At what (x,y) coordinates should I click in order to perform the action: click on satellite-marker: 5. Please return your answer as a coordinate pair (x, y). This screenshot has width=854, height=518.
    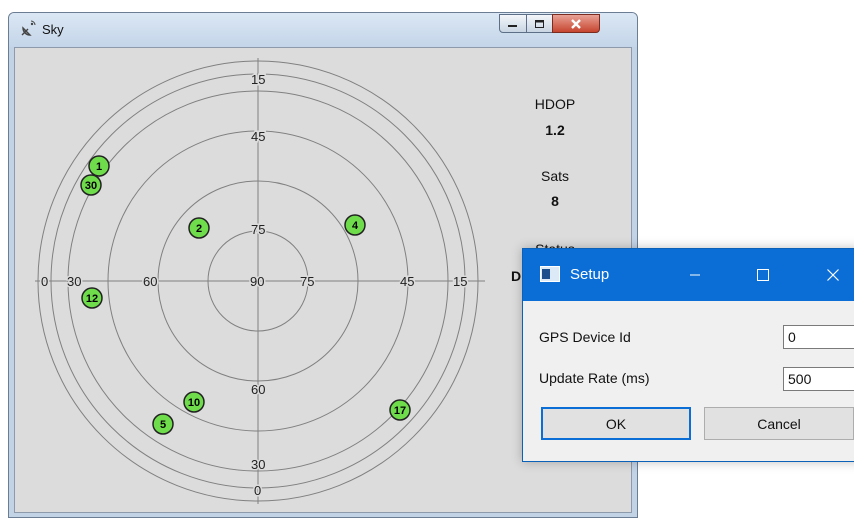
    Looking at the image, I should click on (163, 424).